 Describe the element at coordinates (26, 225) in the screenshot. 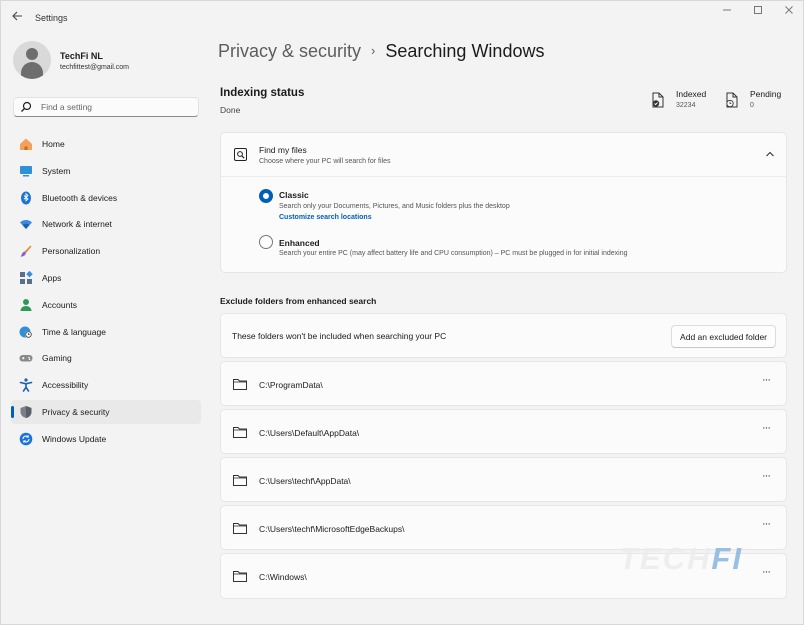

I see `wifi-icon` at that location.